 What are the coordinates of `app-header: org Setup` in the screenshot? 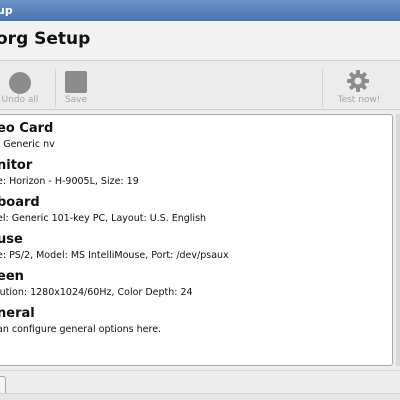 It's located at (200, 40).